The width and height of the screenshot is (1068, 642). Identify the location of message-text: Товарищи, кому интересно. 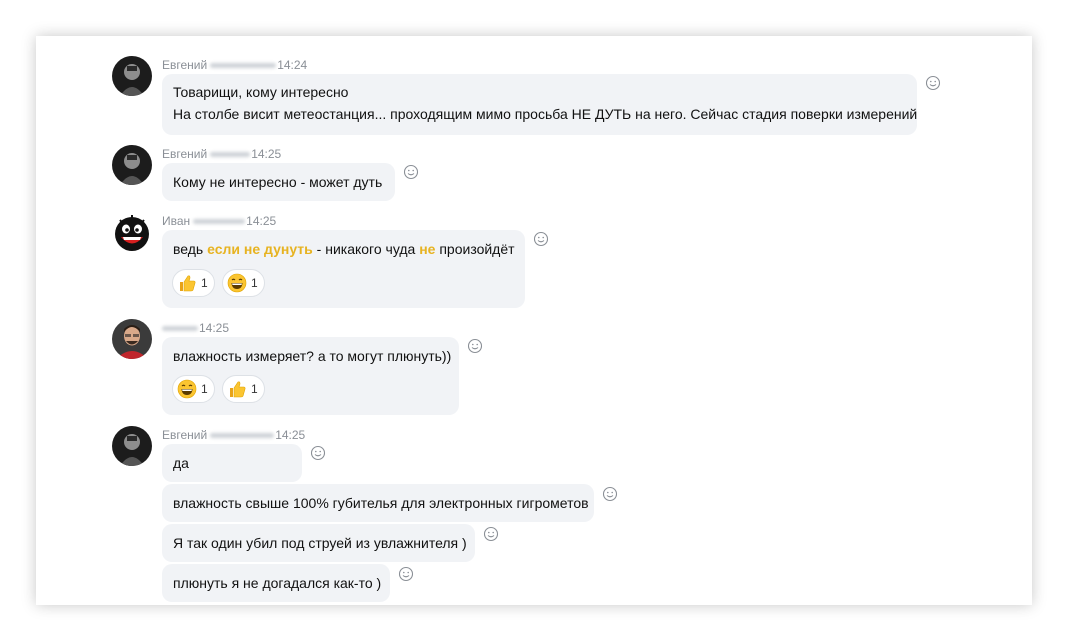
(261, 92).